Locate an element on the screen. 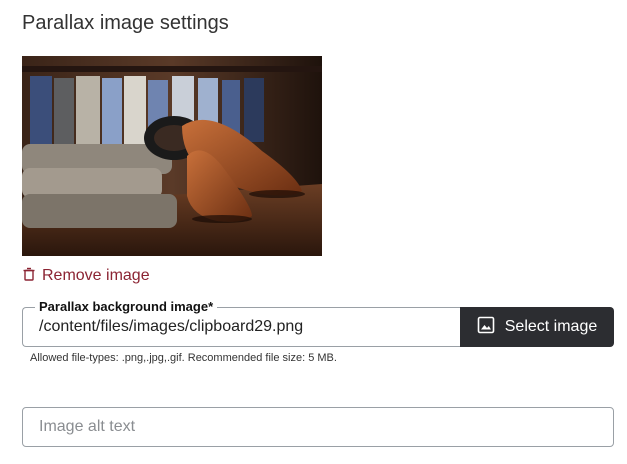 The height and width of the screenshot is (464, 627). remove-image-button: Remove image is located at coordinates (86, 276).